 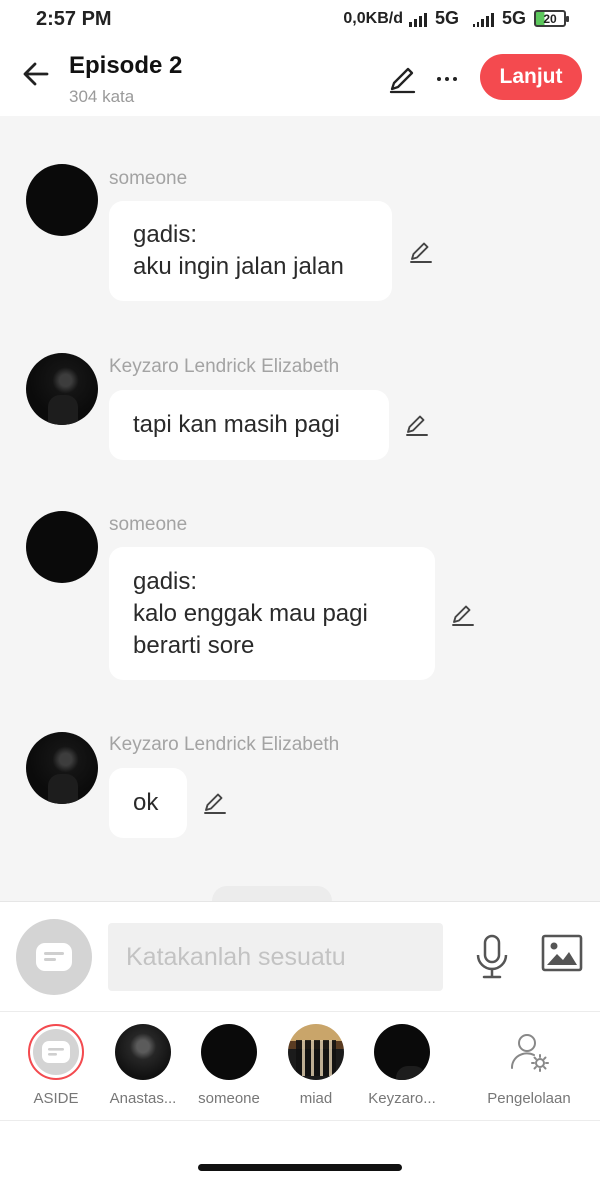 What do you see at coordinates (194, 645) in the screenshot?
I see `message-line: berarti sore` at bounding box center [194, 645].